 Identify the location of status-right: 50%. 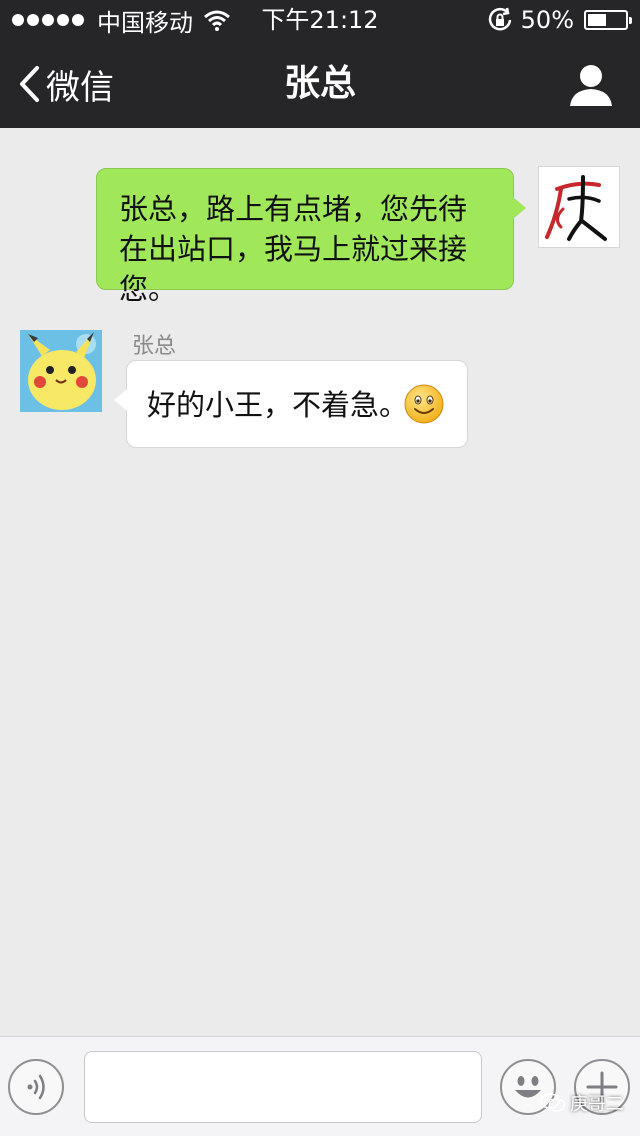
(559, 20).